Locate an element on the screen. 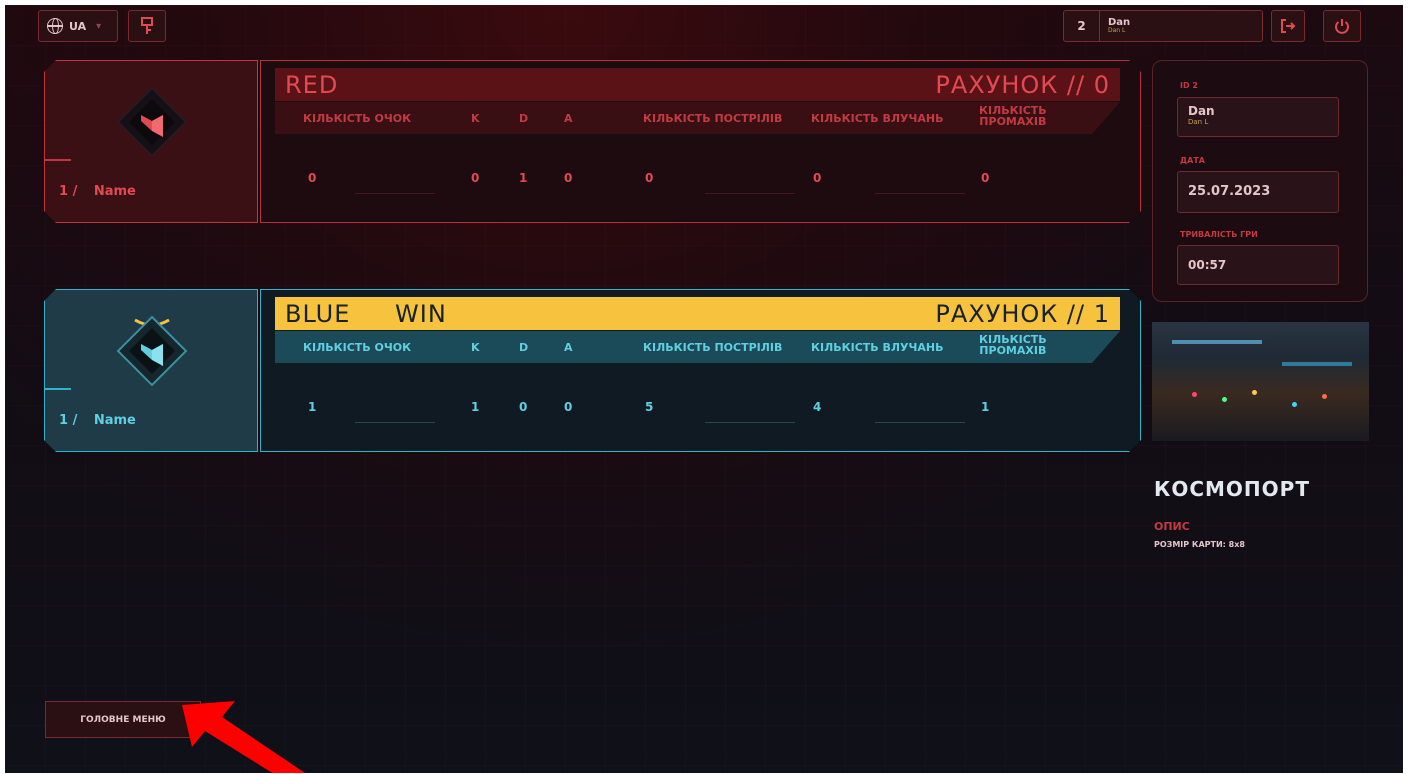 The image size is (1408, 774). date-value: 25.07.2023 is located at coordinates (1258, 192).